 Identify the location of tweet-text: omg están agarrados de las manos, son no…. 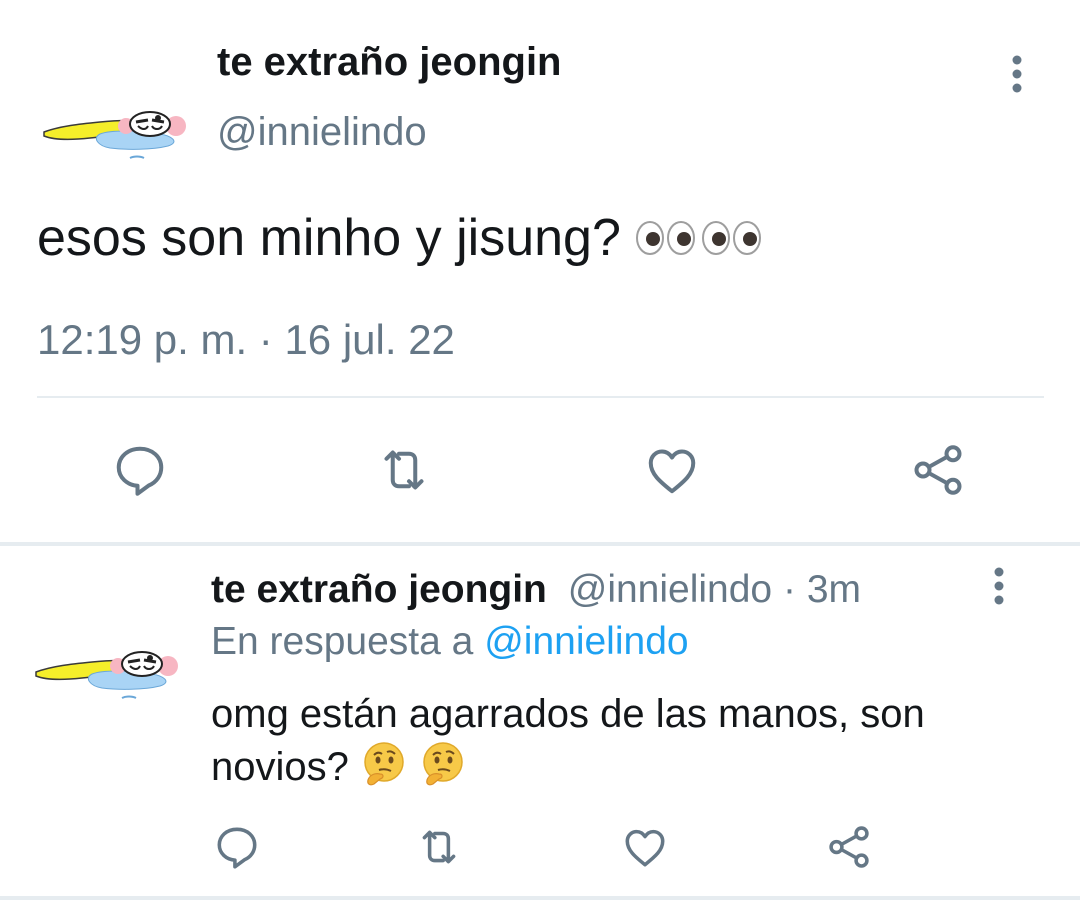
(568, 740).